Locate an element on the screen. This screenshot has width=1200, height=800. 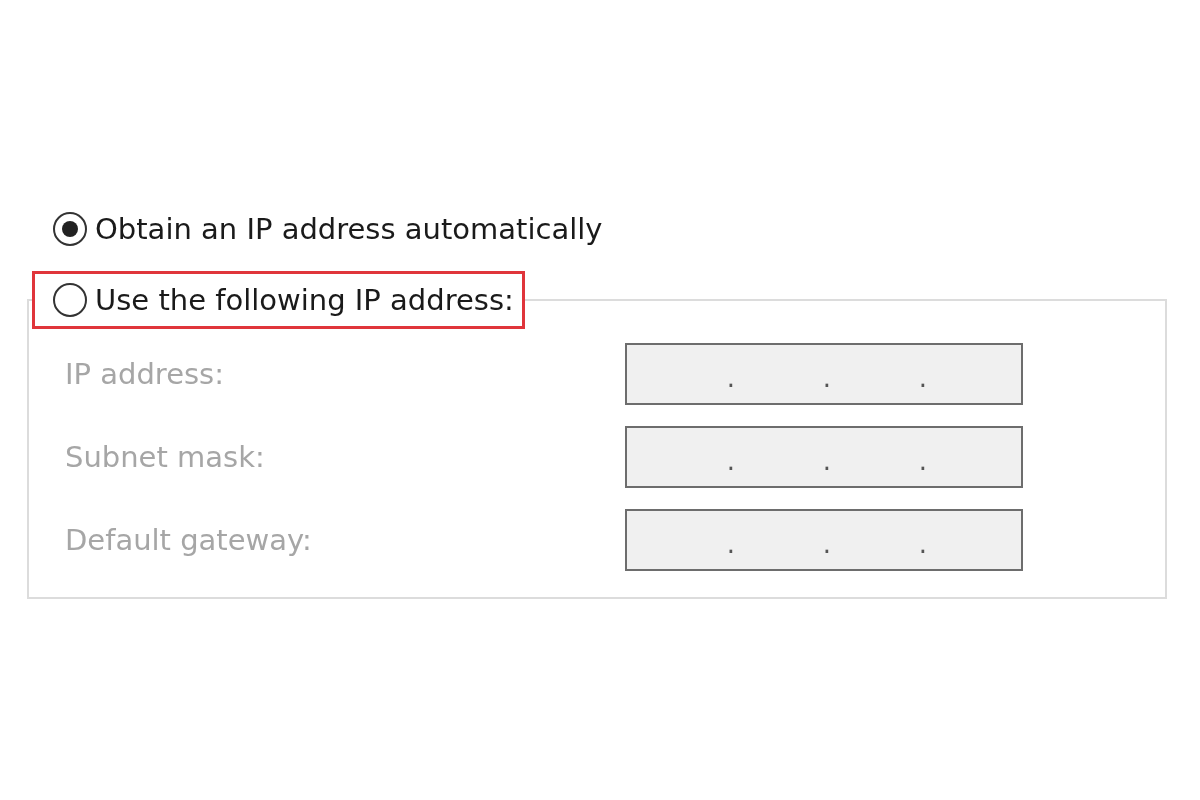
radio-option: Use the following IP address: is located at coordinates (283, 300).